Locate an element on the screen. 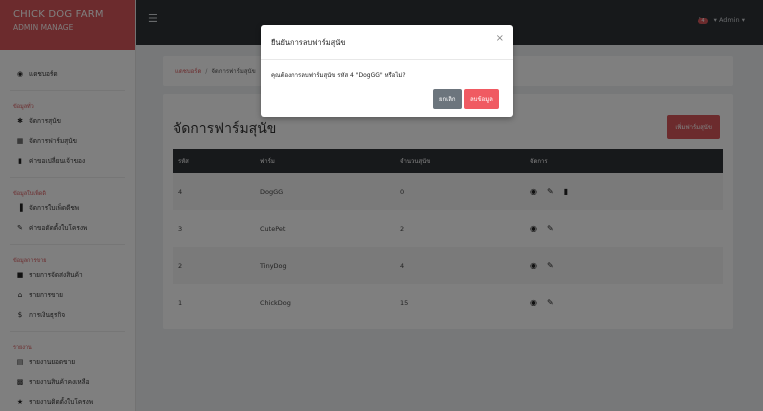 The width and height of the screenshot is (763, 411). modal-title: ยืนยันการลบฟาร์มสุนัข is located at coordinates (308, 42).